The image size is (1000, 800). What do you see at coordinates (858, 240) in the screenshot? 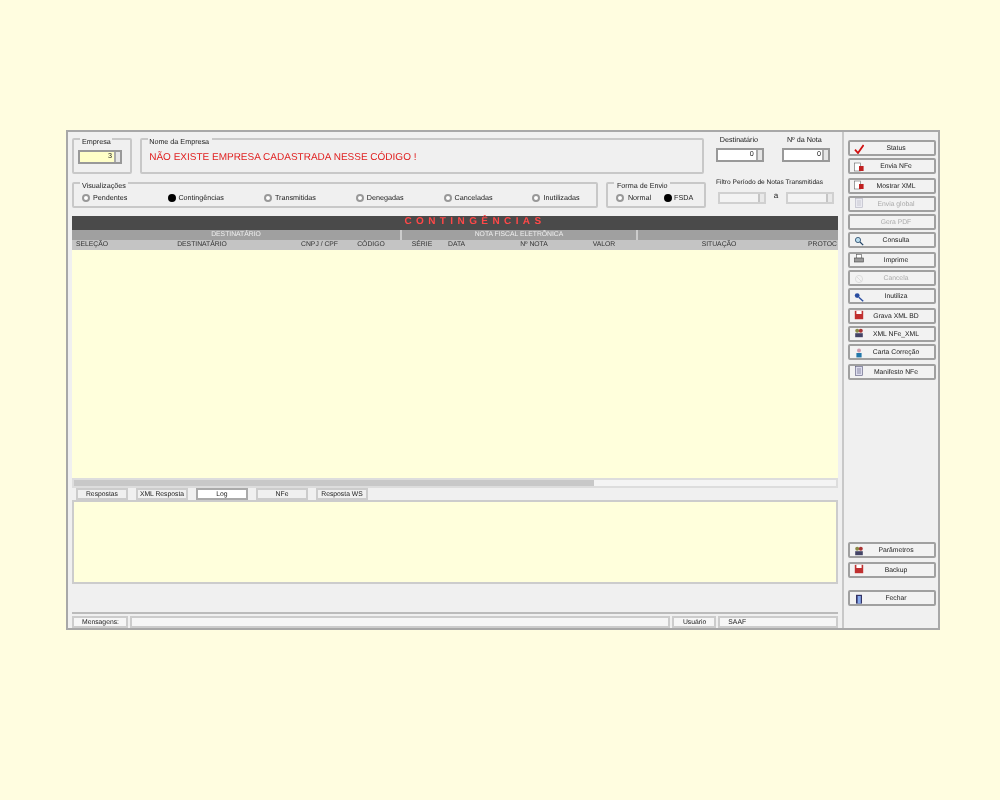
I see `search-icon` at bounding box center [858, 240].